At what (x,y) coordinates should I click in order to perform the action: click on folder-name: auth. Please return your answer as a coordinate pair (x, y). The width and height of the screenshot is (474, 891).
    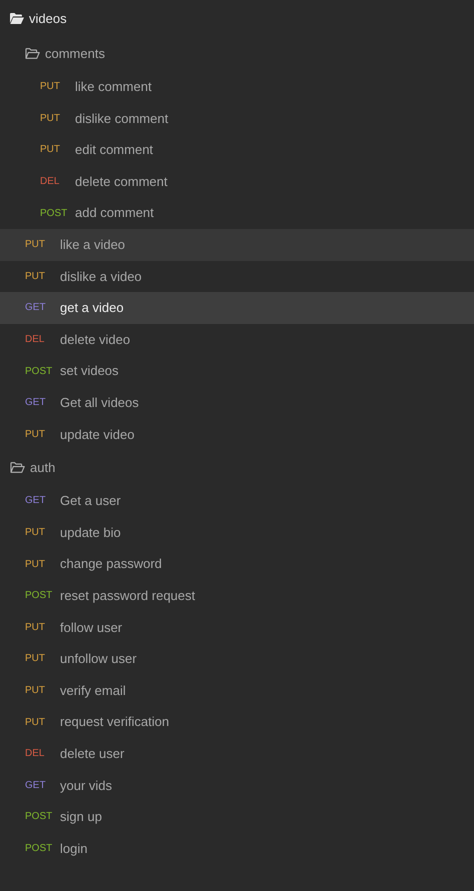
    Looking at the image, I should click on (43, 467).